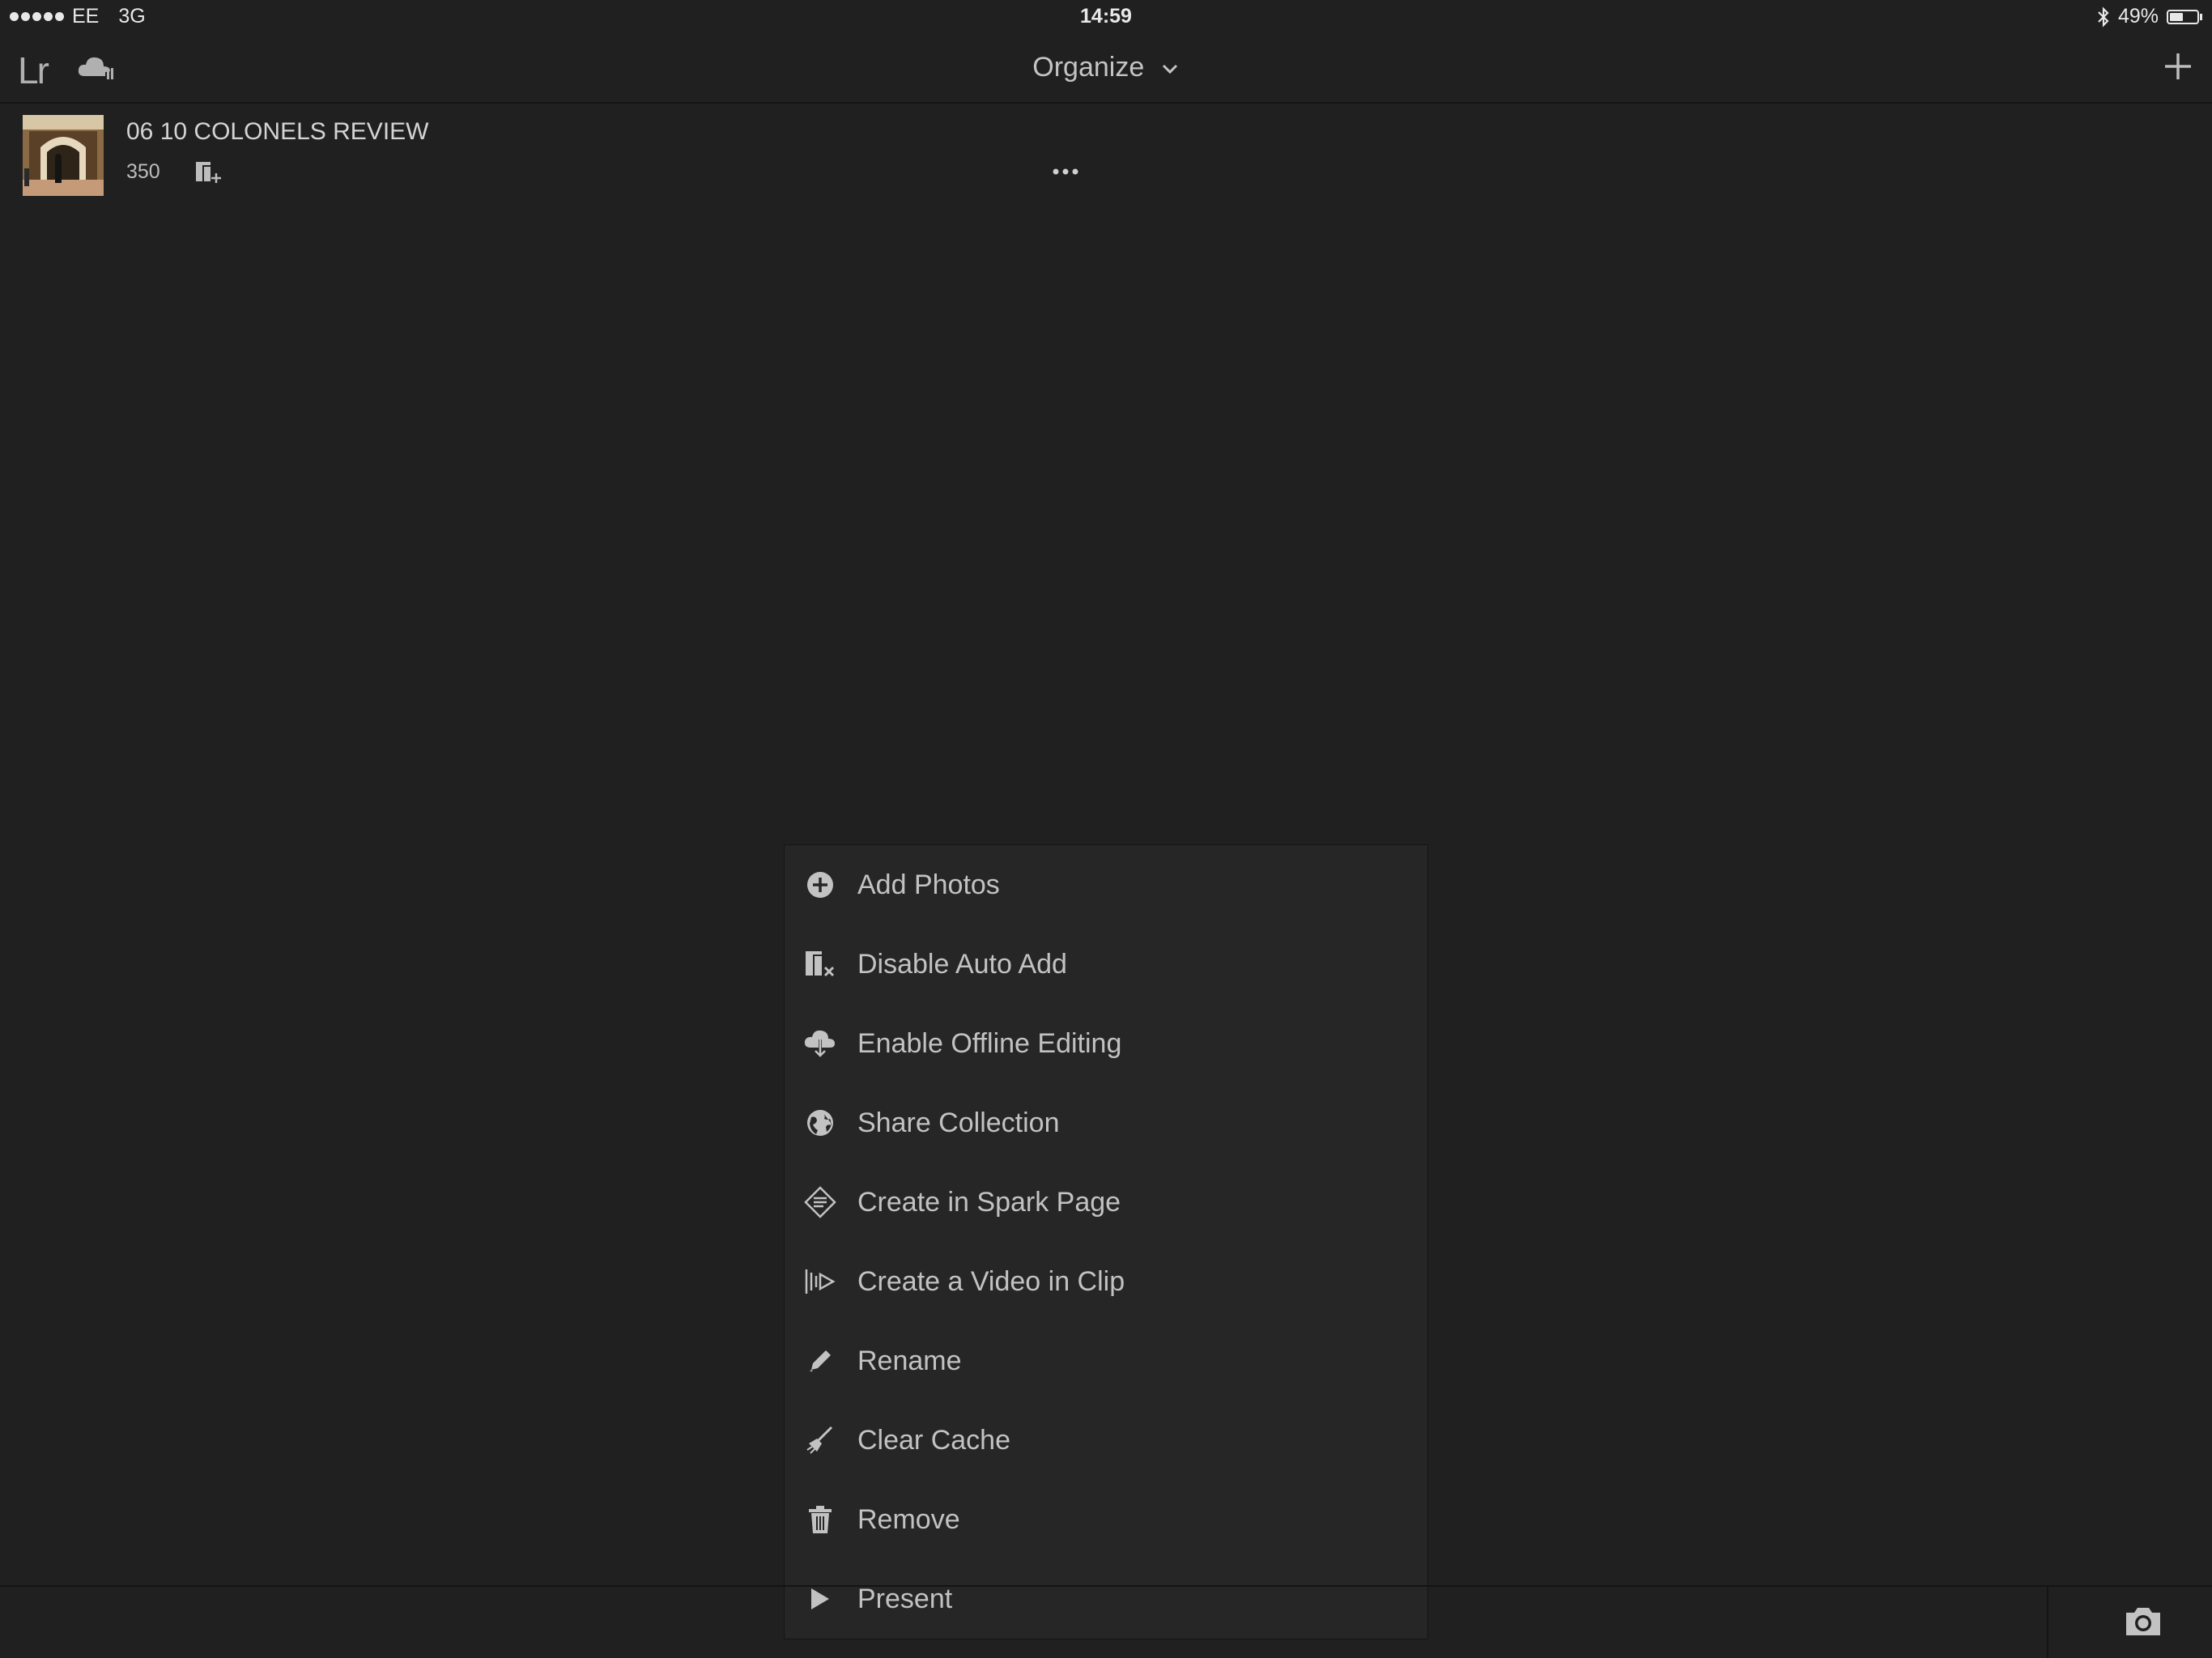  Describe the element at coordinates (2143, 1622) in the screenshot. I see `camera-icon` at that location.